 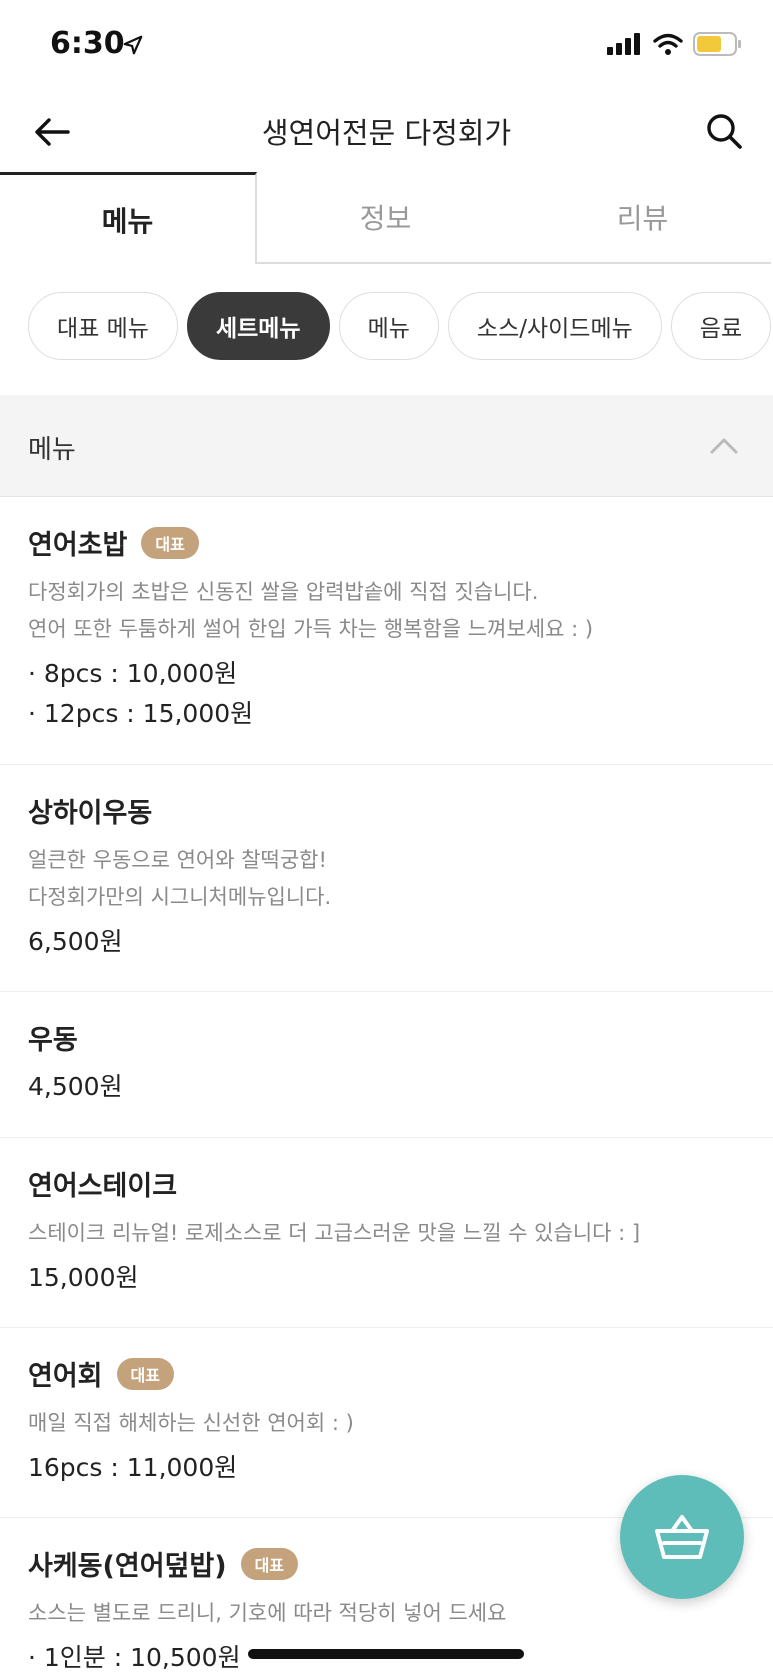 What do you see at coordinates (103, 1186) in the screenshot?
I see `menu-item-name: 연어스테이크` at bounding box center [103, 1186].